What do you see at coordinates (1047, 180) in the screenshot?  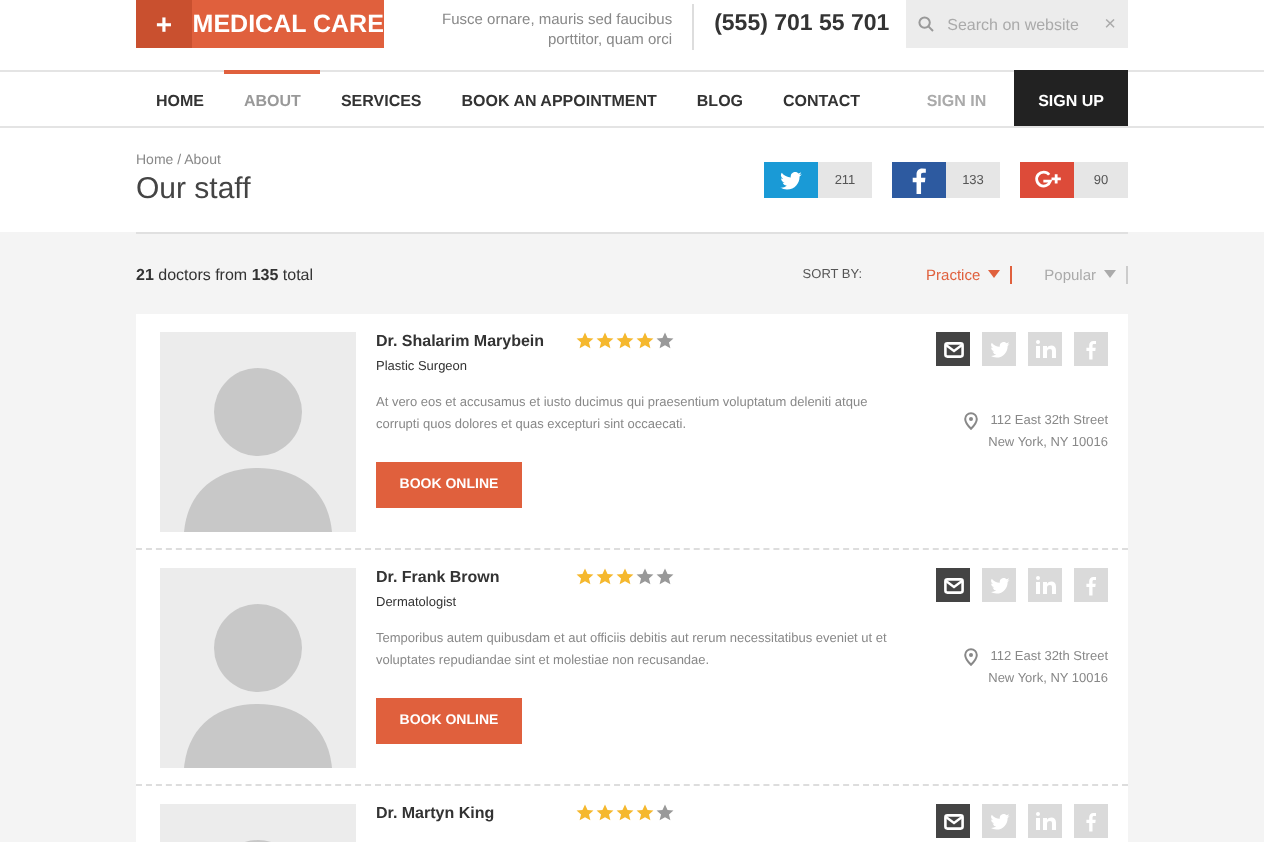 I see `g-plus-icon` at bounding box center [1047, 180].